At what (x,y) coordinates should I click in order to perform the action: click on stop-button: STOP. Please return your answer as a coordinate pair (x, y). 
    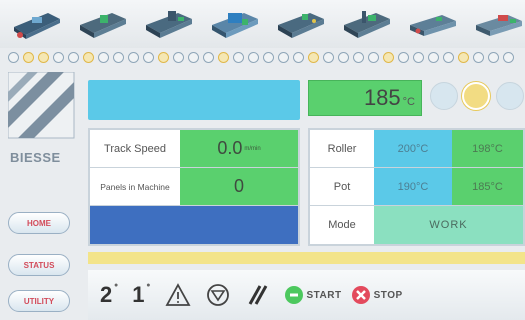
    Looking at the image, I should click on (377, 295).